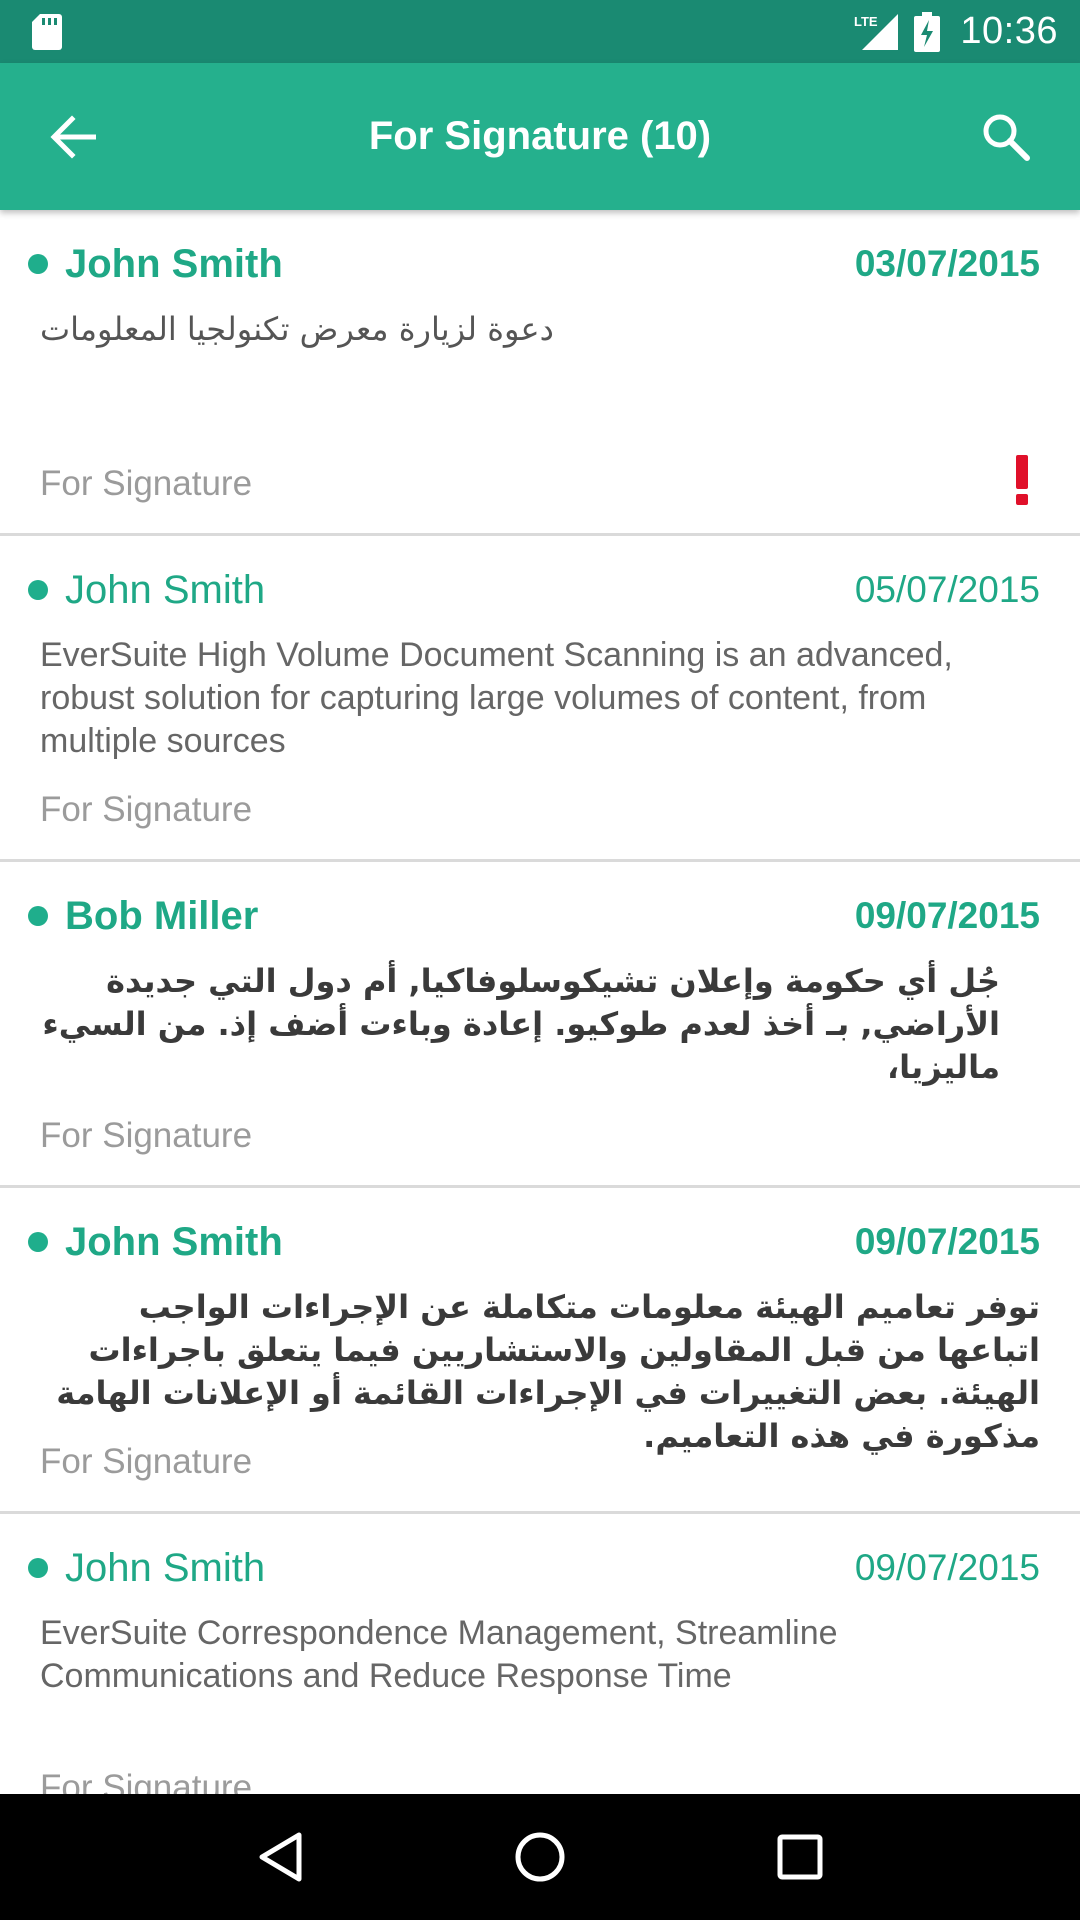 The height and width of the screenshot is (1920, 1080). I want to click on app-bar: For Signature (10), so click(540, 136).